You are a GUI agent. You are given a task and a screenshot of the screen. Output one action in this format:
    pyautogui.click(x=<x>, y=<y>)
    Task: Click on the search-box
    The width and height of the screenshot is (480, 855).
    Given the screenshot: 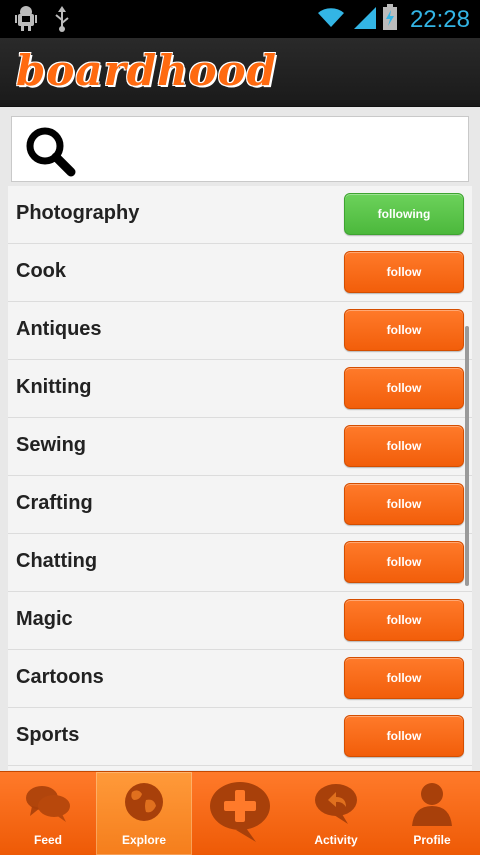 What is the action you would take?
    pyautogui.click(x=240, y=149)
    